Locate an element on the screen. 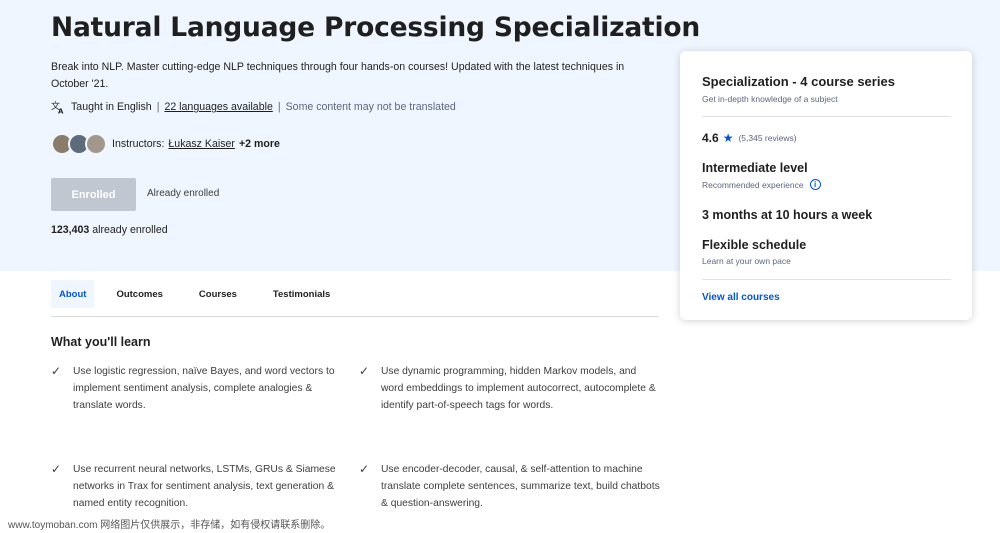 Image resolution: width=1000 pixels, height=533 pixels. enroll-status: Already enrolled is located at coordinates (183, 193).